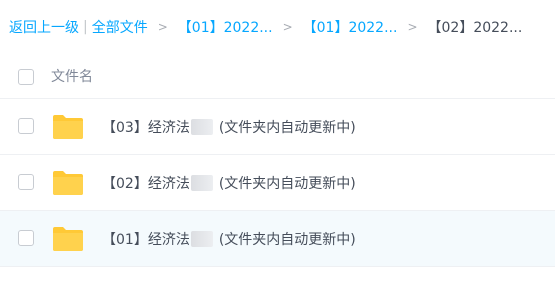 The width and height of the screenshot is (555, 284). Describe the element at coordinates (44, 27) in the screenshot. I see `back-link: 返回上一级` at that location.